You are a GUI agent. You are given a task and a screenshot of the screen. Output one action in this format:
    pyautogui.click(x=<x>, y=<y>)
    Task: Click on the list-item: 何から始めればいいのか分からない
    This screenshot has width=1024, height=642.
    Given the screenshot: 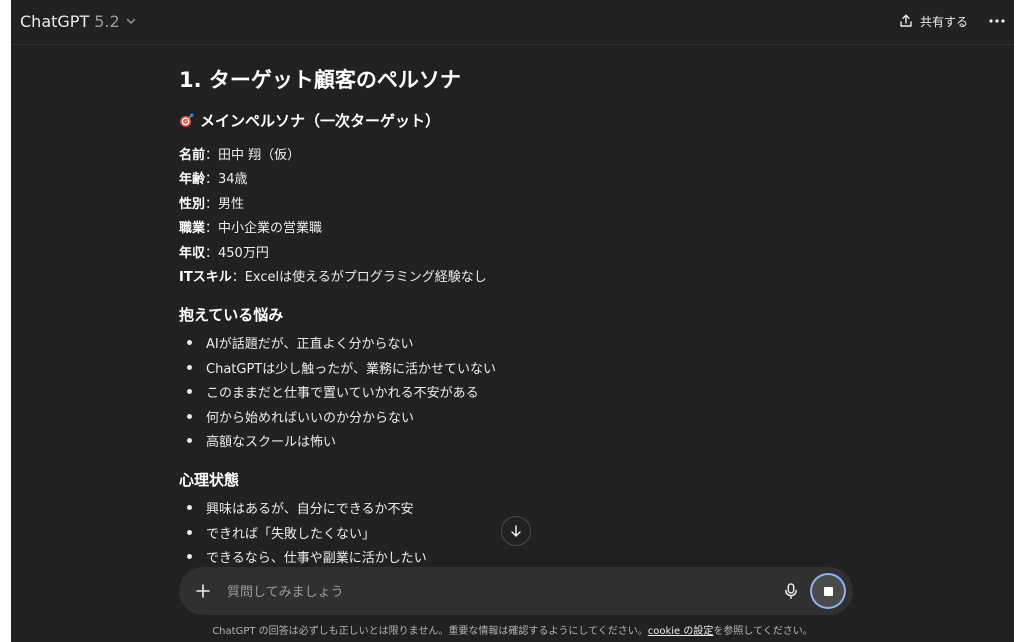 What is the action you would take?
    pyautogui.click(x=300, y=416)
    